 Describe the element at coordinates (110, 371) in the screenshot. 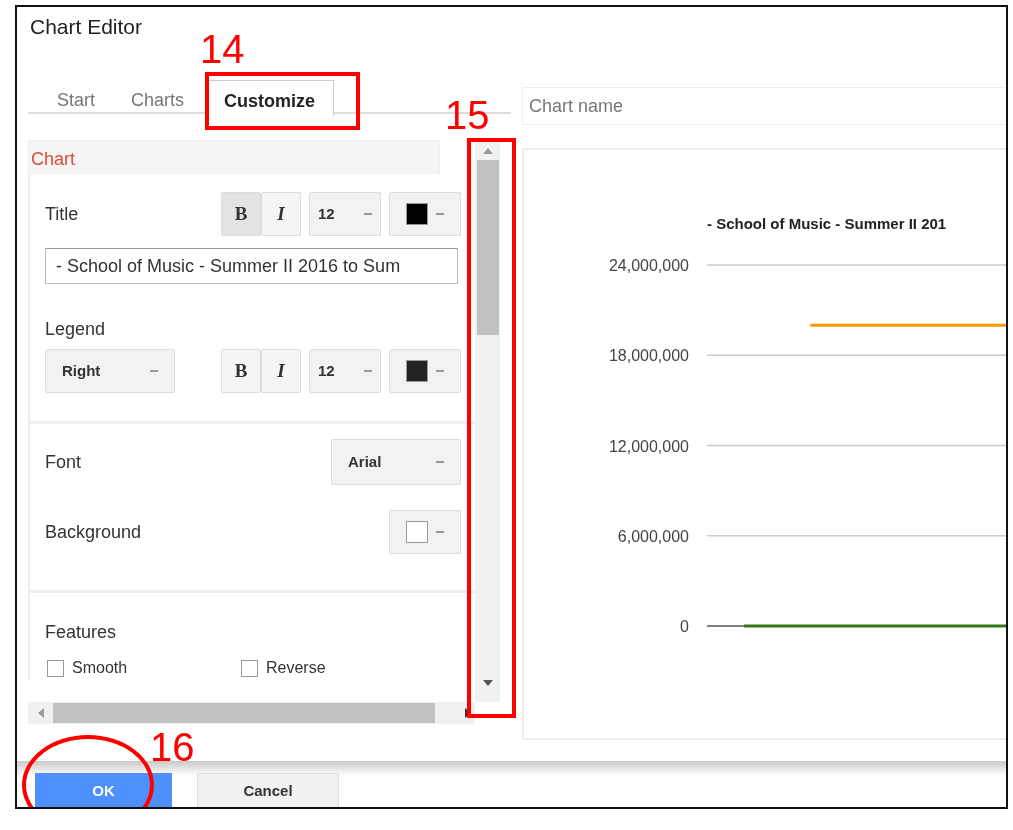

I see `legend-position-dropdown: Right` at that location.